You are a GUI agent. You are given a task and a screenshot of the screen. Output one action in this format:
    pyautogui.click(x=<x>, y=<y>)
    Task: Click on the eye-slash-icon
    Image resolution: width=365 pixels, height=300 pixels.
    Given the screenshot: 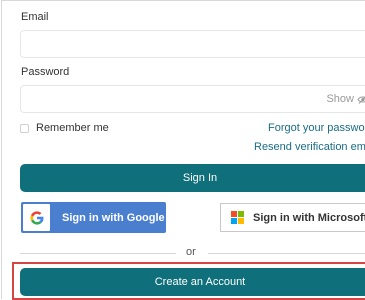 What is the action you would take?
    pyautogui.click(x=361, y=99)
    